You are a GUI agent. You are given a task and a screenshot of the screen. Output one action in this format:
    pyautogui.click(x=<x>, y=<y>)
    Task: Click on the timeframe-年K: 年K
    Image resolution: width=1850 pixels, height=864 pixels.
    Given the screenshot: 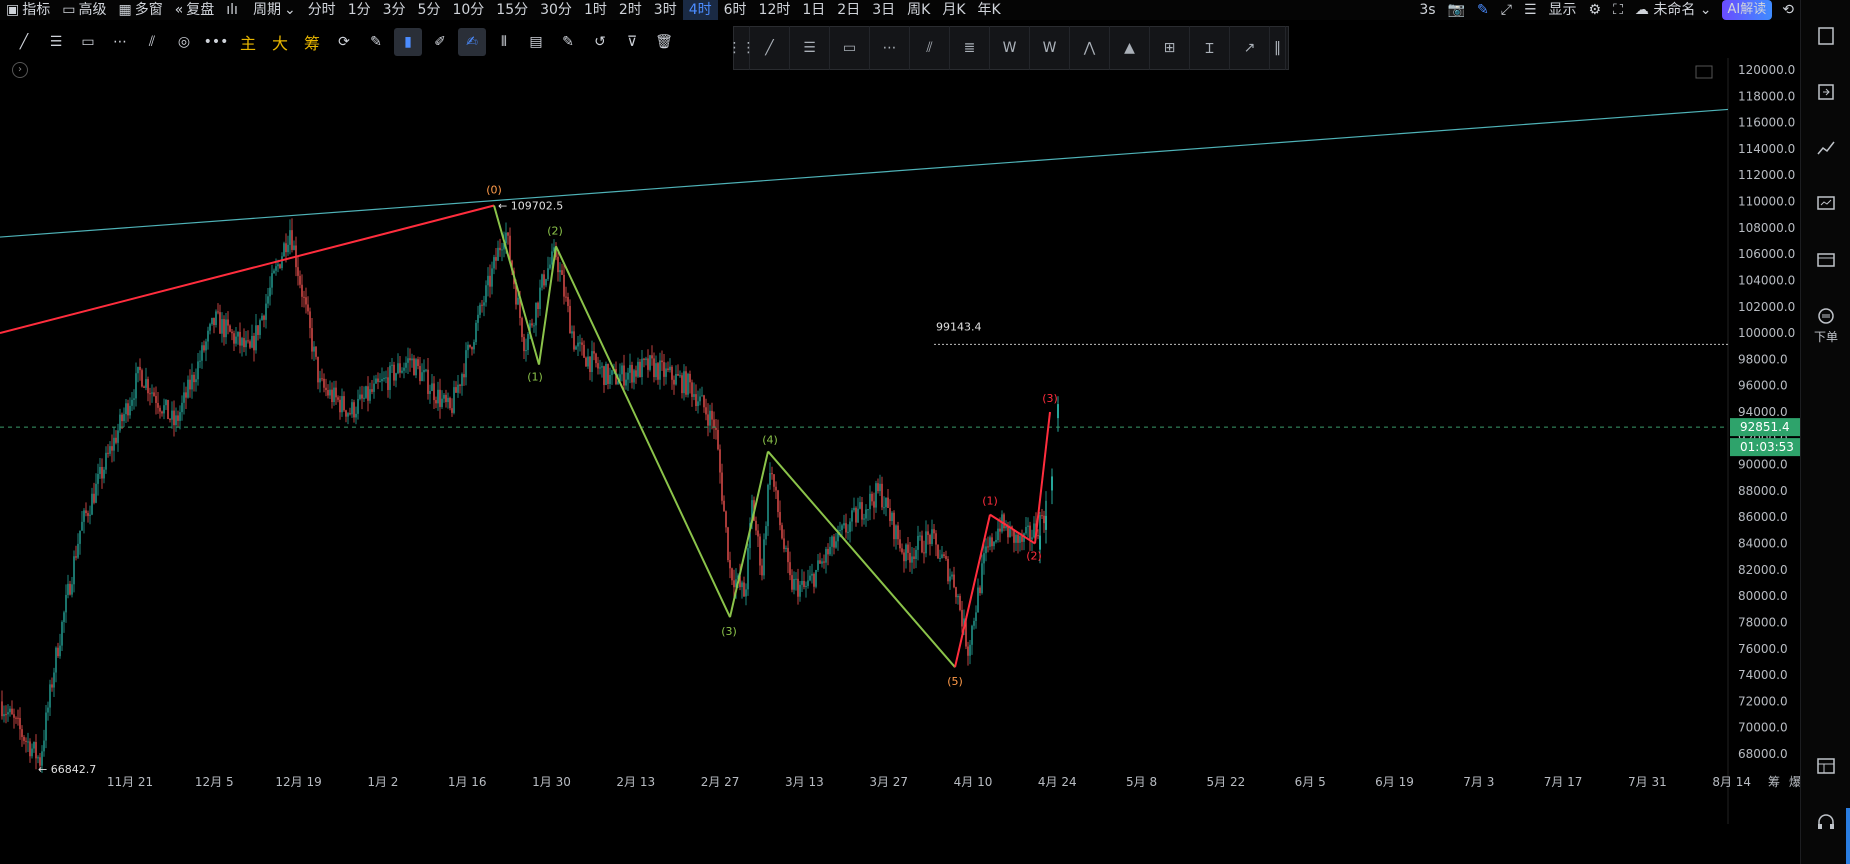 What is the action you would take?
    pyautogui.click(x=989, y=10)
    